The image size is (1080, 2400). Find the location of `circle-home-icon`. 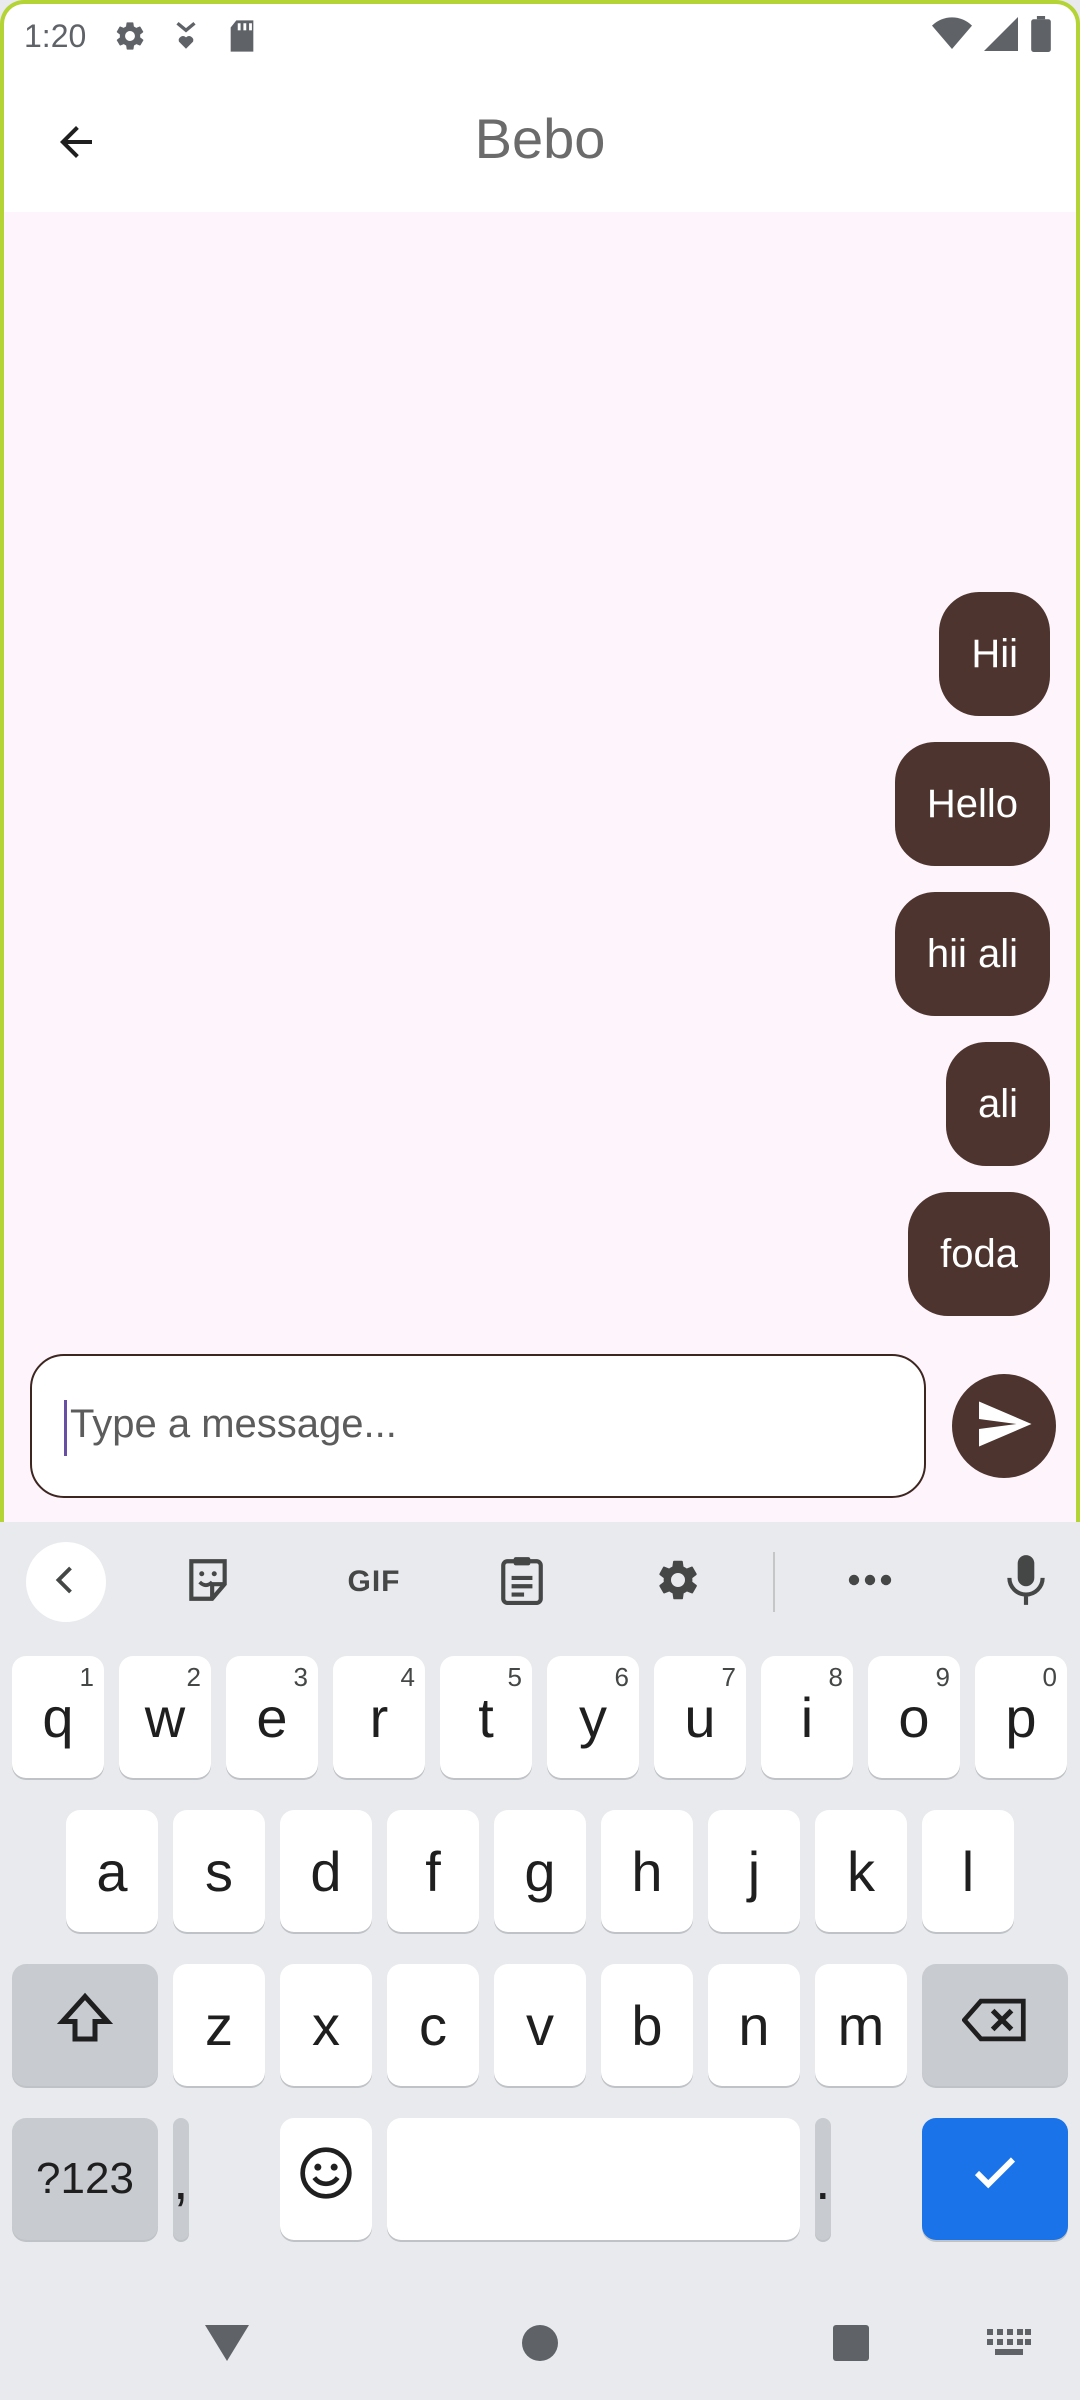

circle-home-icon is located at coordinates (540, 2345).